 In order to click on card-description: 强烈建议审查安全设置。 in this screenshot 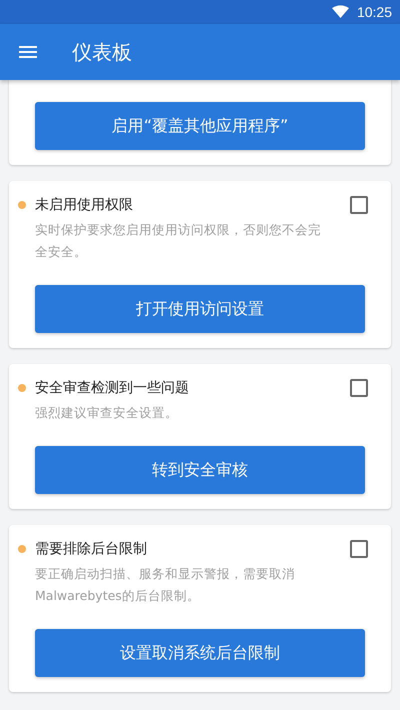, I will do `click(107, 413)`.